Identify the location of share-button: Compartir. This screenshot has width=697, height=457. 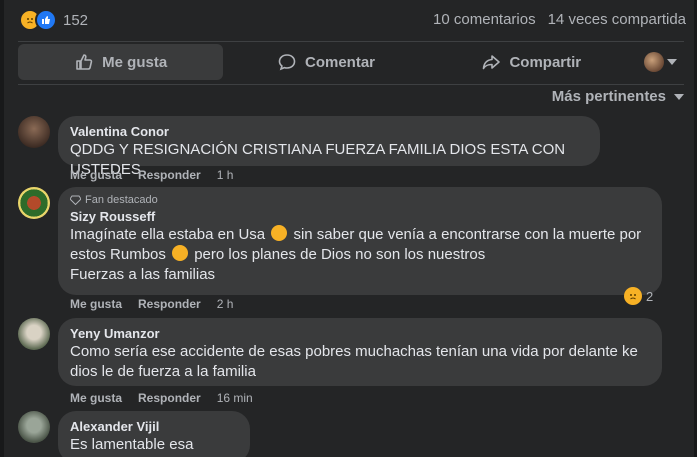
(531, 62).